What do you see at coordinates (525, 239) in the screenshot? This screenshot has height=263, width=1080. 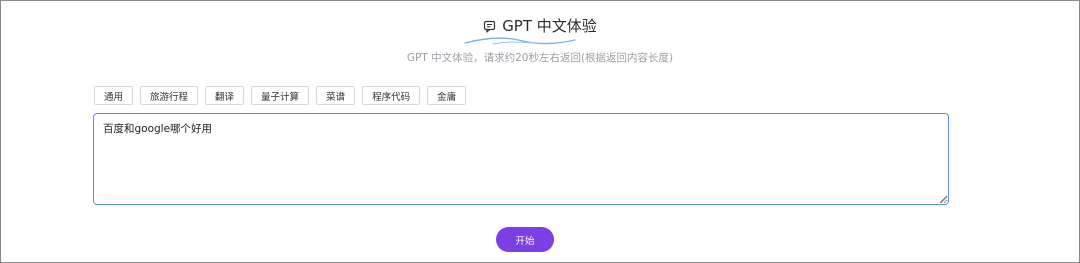 I see `start-button: 开始` at bounding box center [525, 239].